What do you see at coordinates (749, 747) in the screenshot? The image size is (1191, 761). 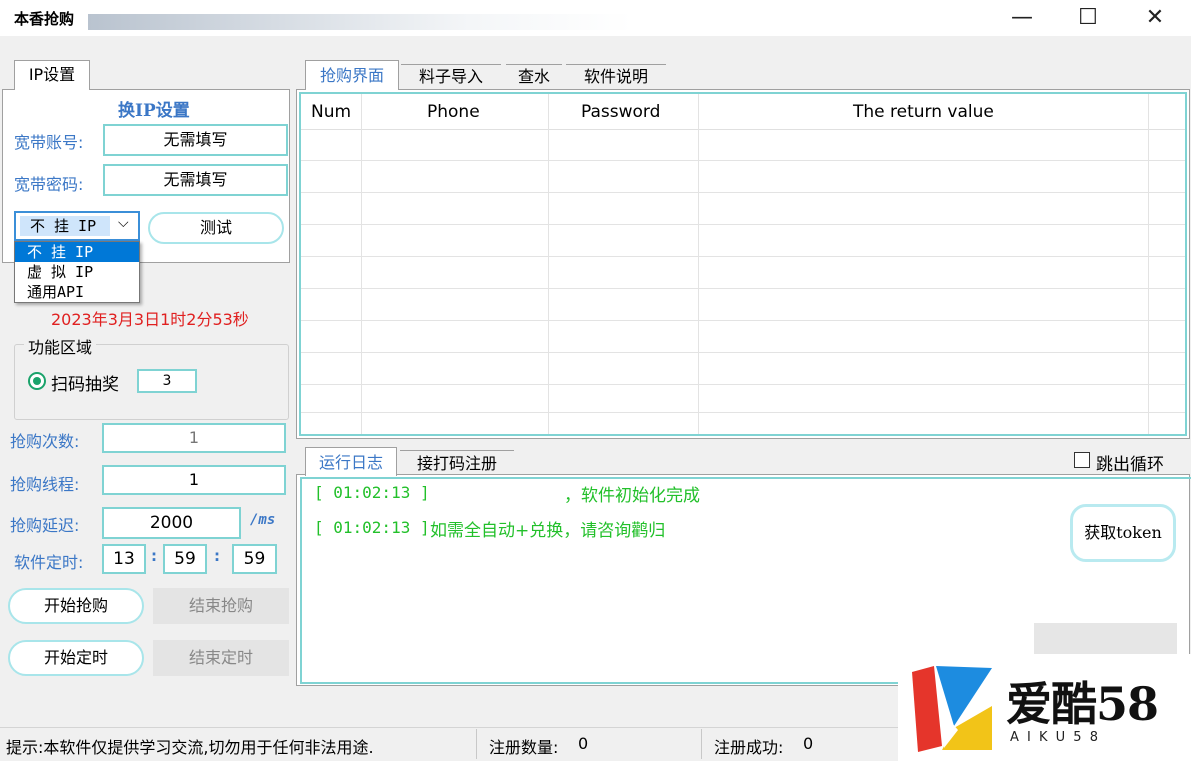 I see `reg-success-label: 注册成功:` at bounding box center [749, 747].